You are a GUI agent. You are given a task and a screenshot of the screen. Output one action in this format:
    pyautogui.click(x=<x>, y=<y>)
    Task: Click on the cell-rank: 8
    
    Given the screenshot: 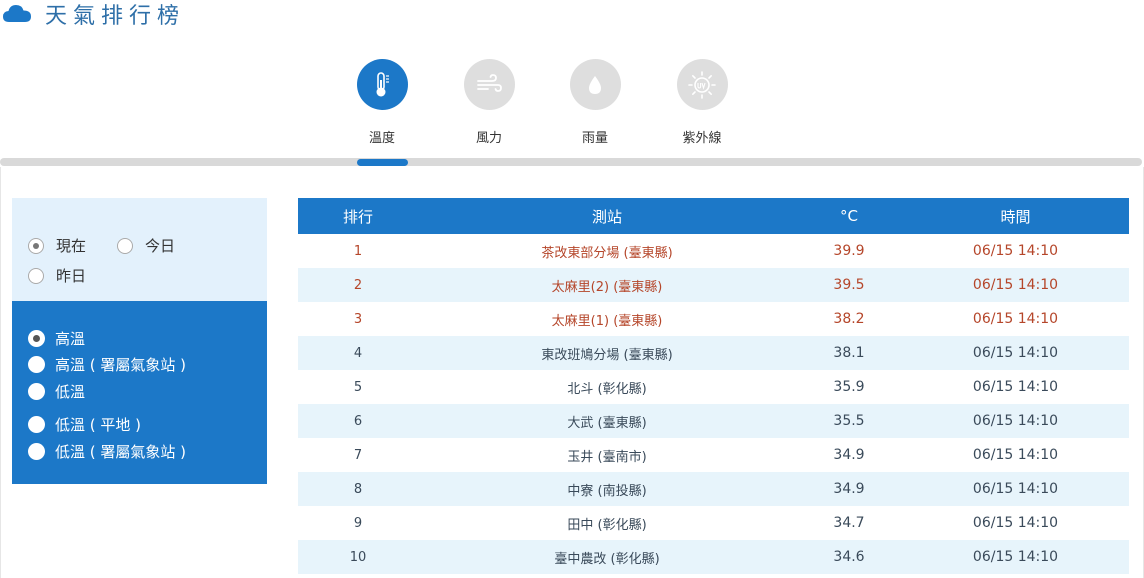 What is the action you would take?
    pyautogui.click(x=358, y=489)
    